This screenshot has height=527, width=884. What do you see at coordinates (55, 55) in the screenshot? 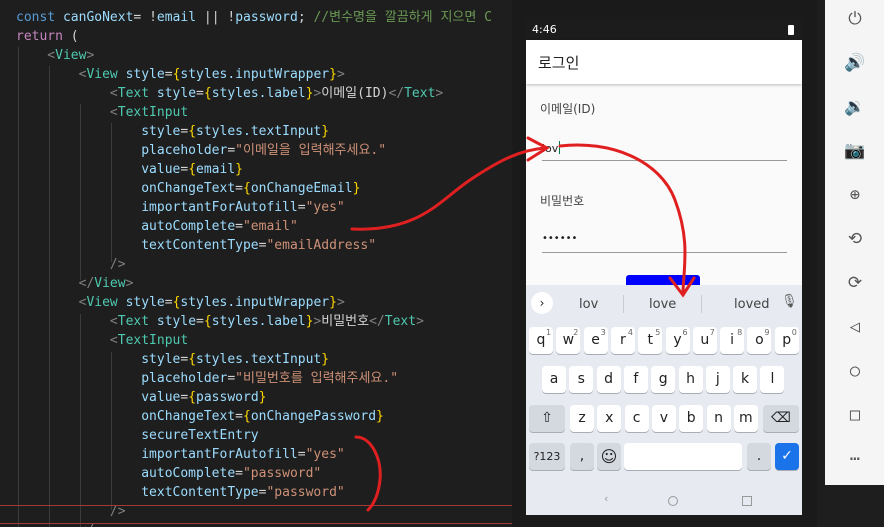
I see `code-line: <View>` at bounding box center [55, 55].